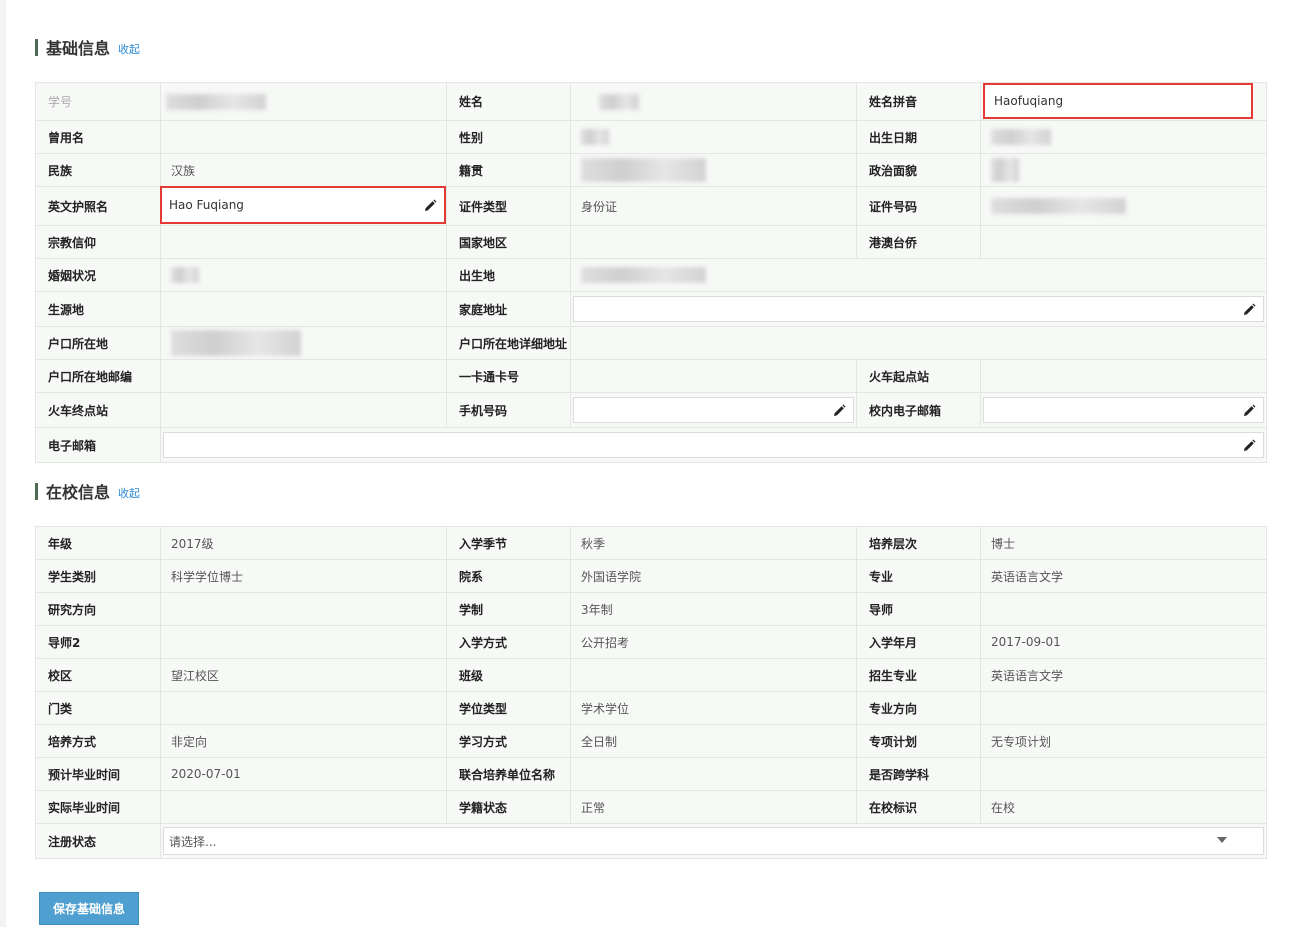 The image size is (1295, 927). I want to click on value-mobile, so click(713, 410).